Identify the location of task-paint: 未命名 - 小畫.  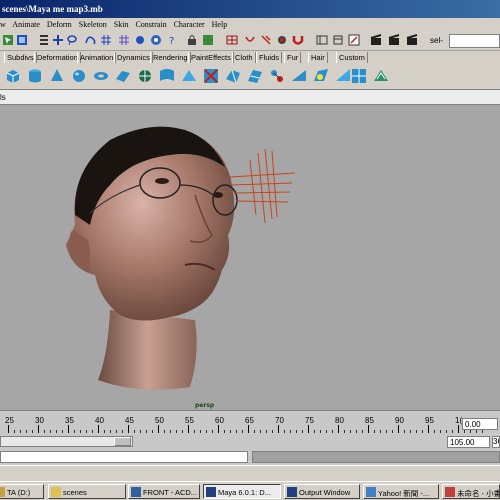
(471, 491).